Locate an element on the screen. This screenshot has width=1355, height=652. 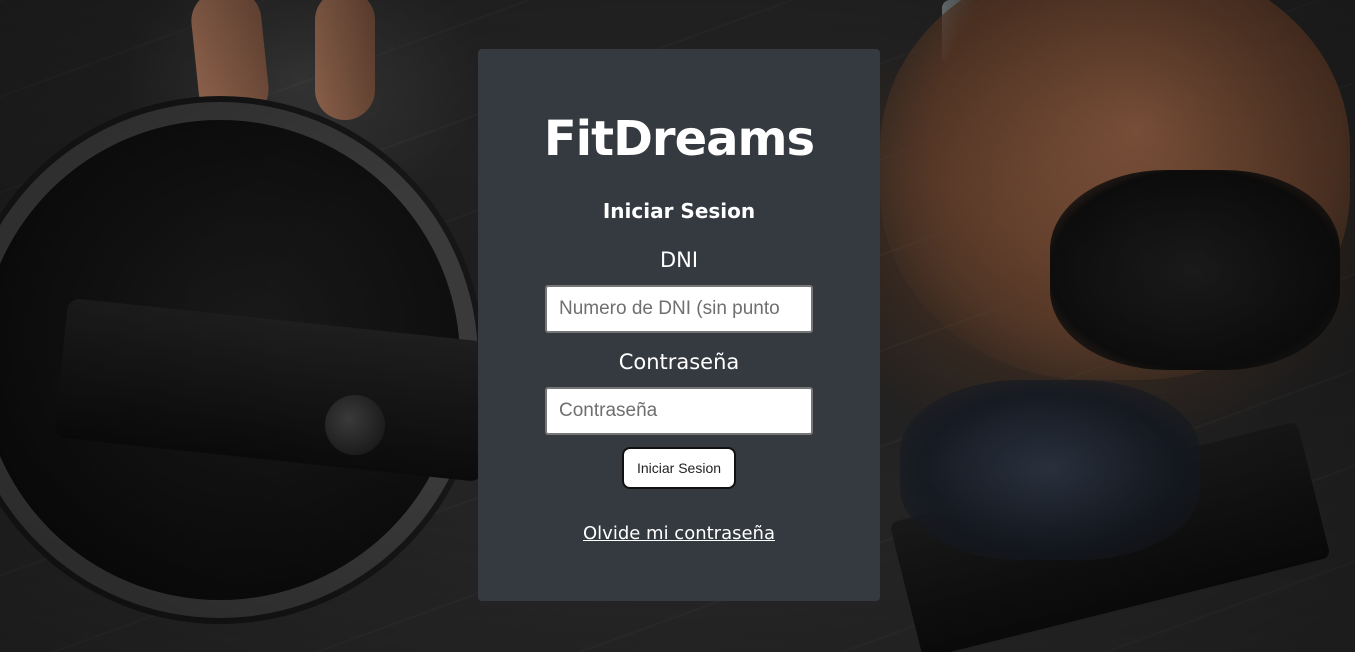
forgot-password-link: Olvide mi contraseña is located at coordinates (679, 534).